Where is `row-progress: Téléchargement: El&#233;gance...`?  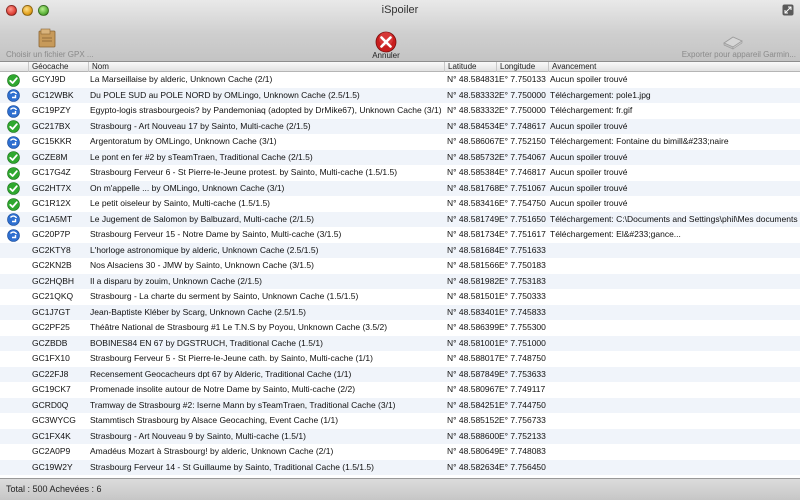 row-progress: Téléchargement: El&#233;gance... is located at coordinates (615, 234).